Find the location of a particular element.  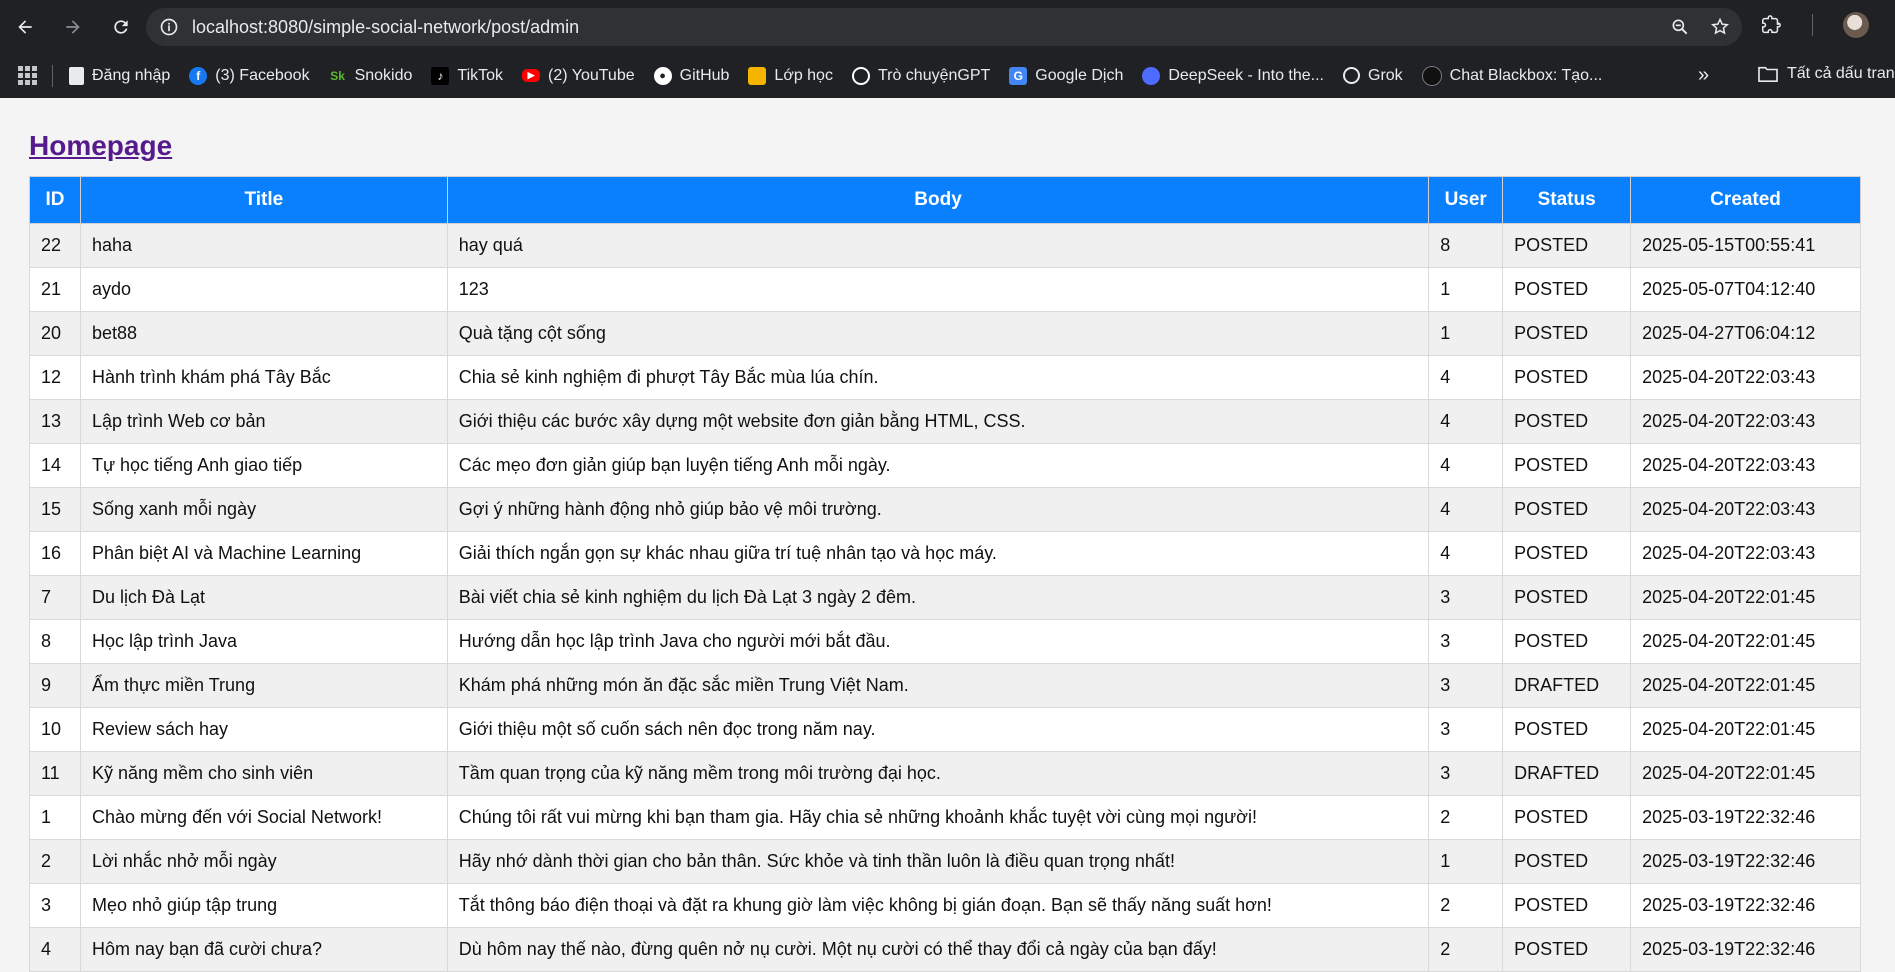

more-bookmarks-button: » is located at coordinates (1703, 75).